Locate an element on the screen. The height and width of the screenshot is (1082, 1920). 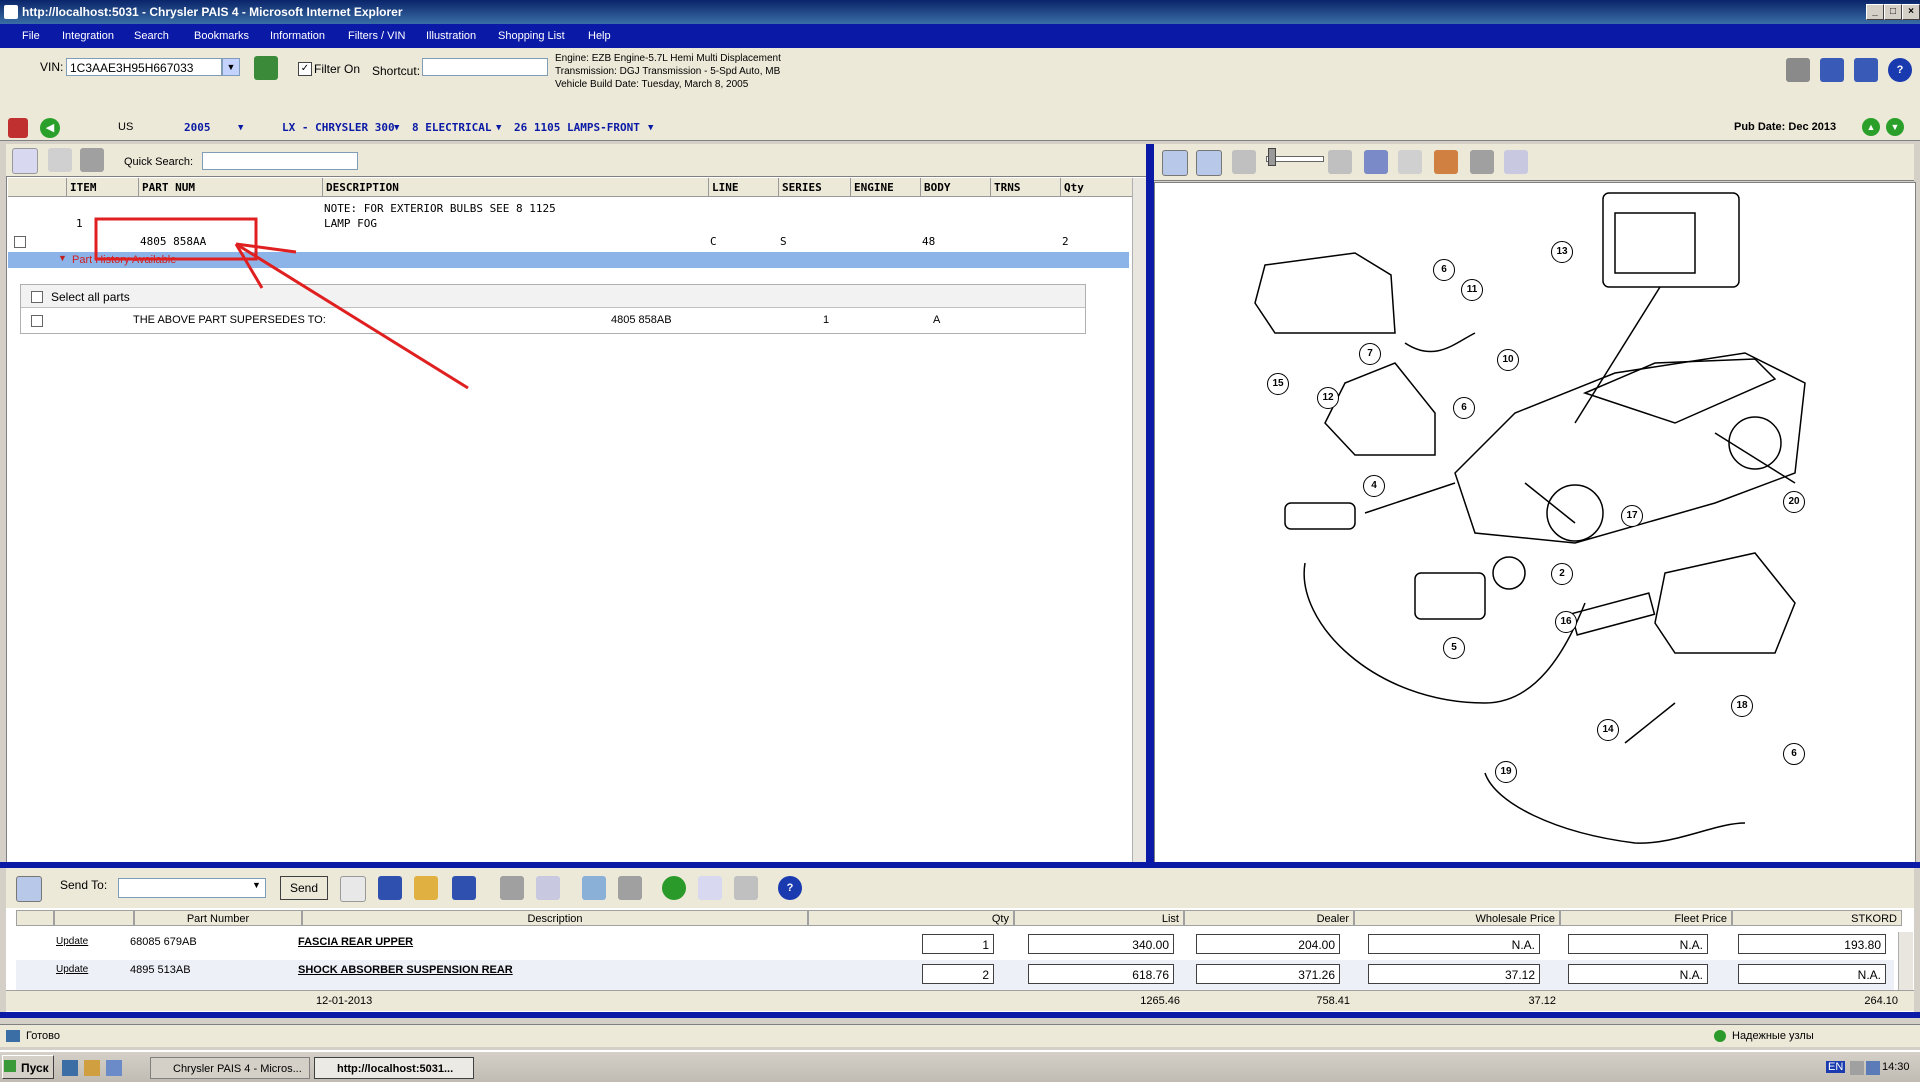
status-text: Готово is located at coordinates (43, 1036).